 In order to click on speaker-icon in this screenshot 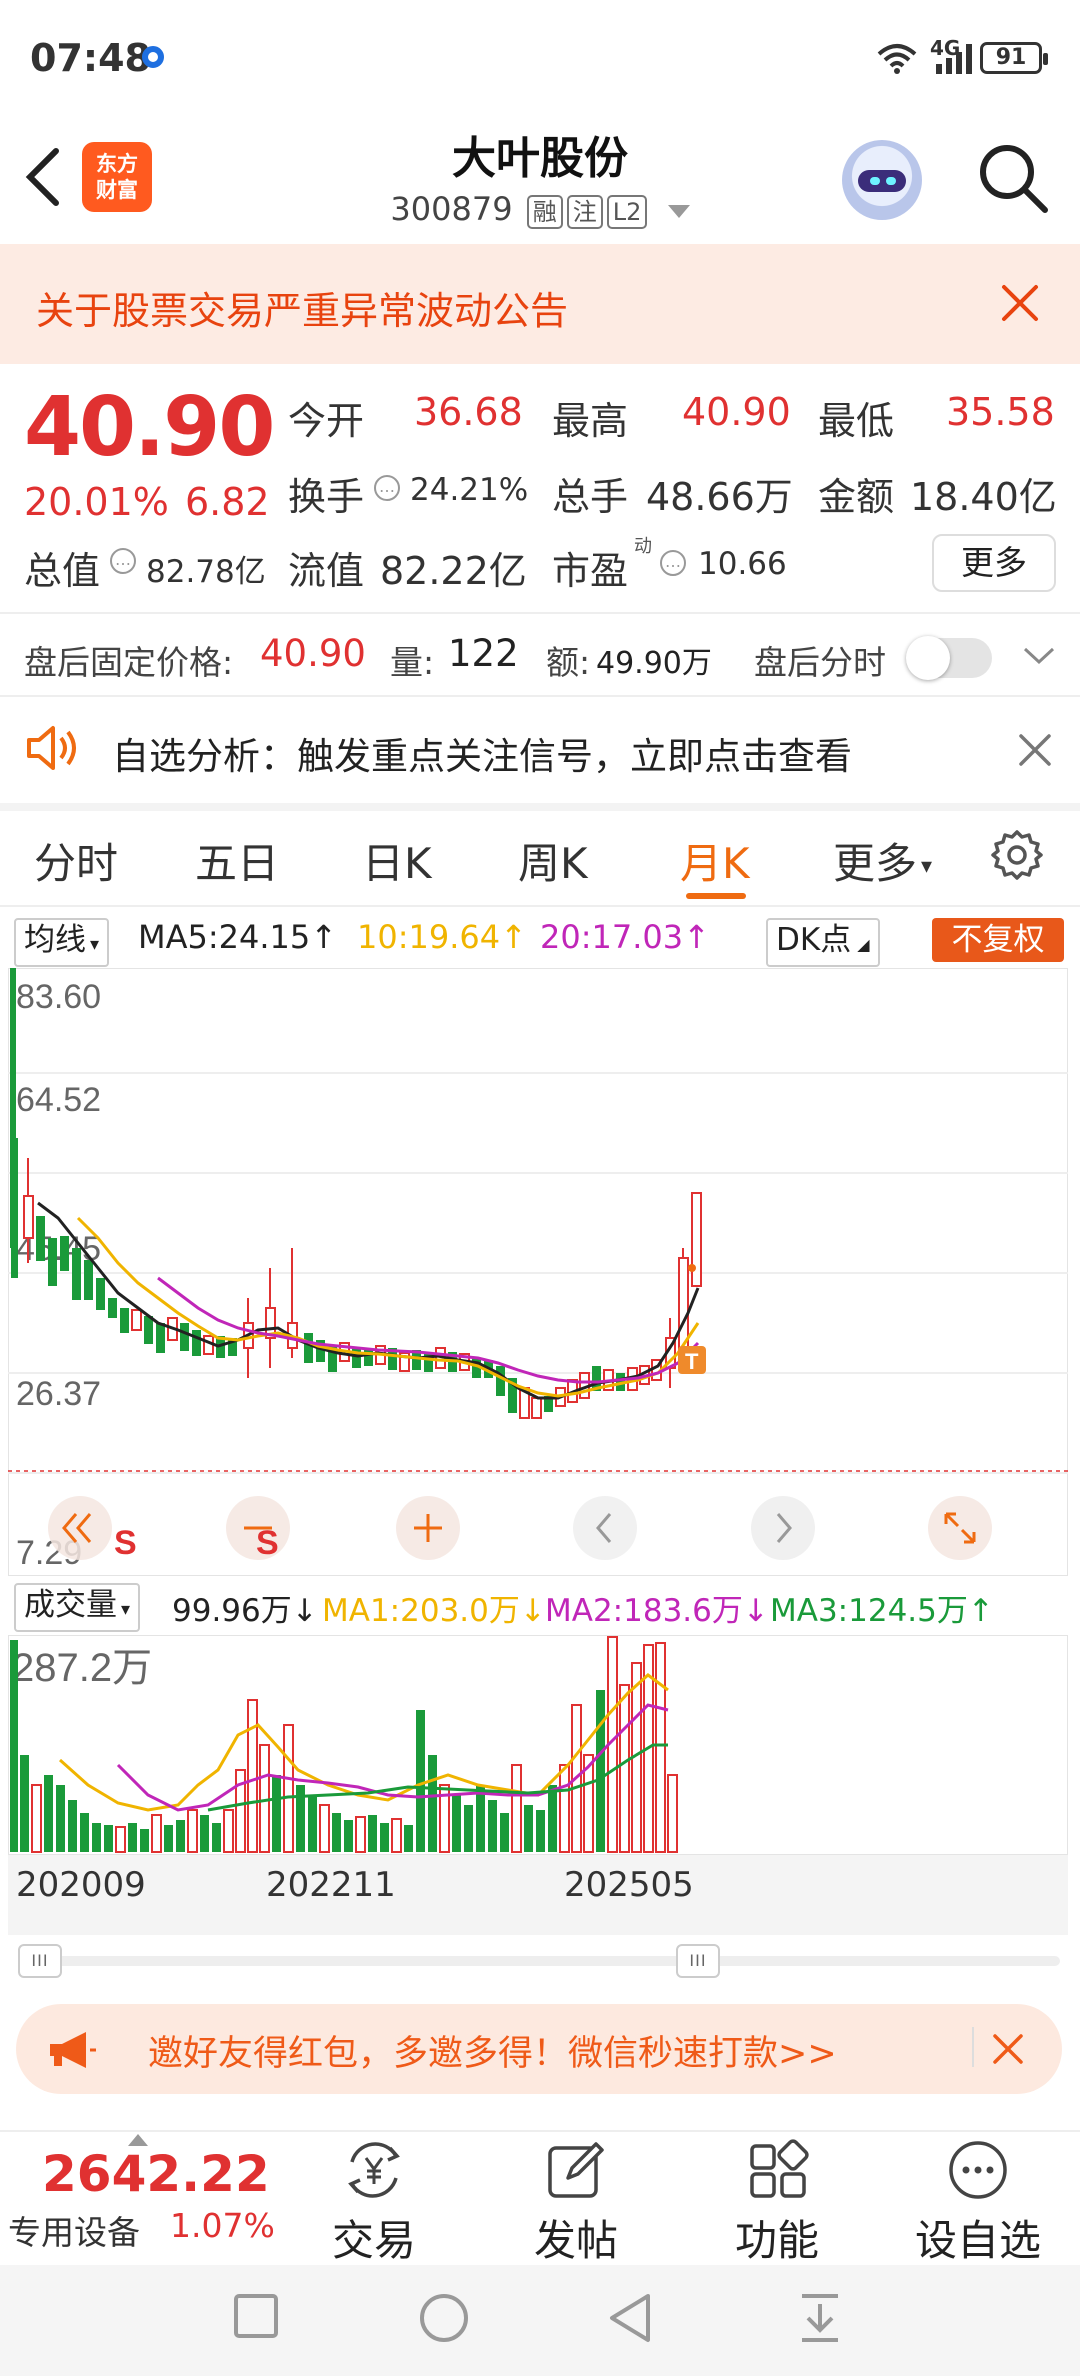, I will do `click(51, 748)`.